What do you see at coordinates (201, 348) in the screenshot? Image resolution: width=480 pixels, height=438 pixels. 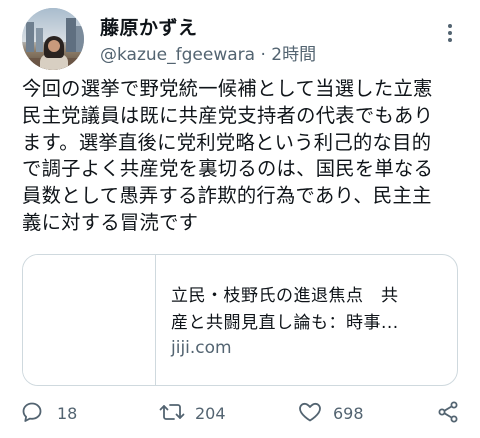 I see `link-card-domain: jiji.com` at bounding box center [201, 348].